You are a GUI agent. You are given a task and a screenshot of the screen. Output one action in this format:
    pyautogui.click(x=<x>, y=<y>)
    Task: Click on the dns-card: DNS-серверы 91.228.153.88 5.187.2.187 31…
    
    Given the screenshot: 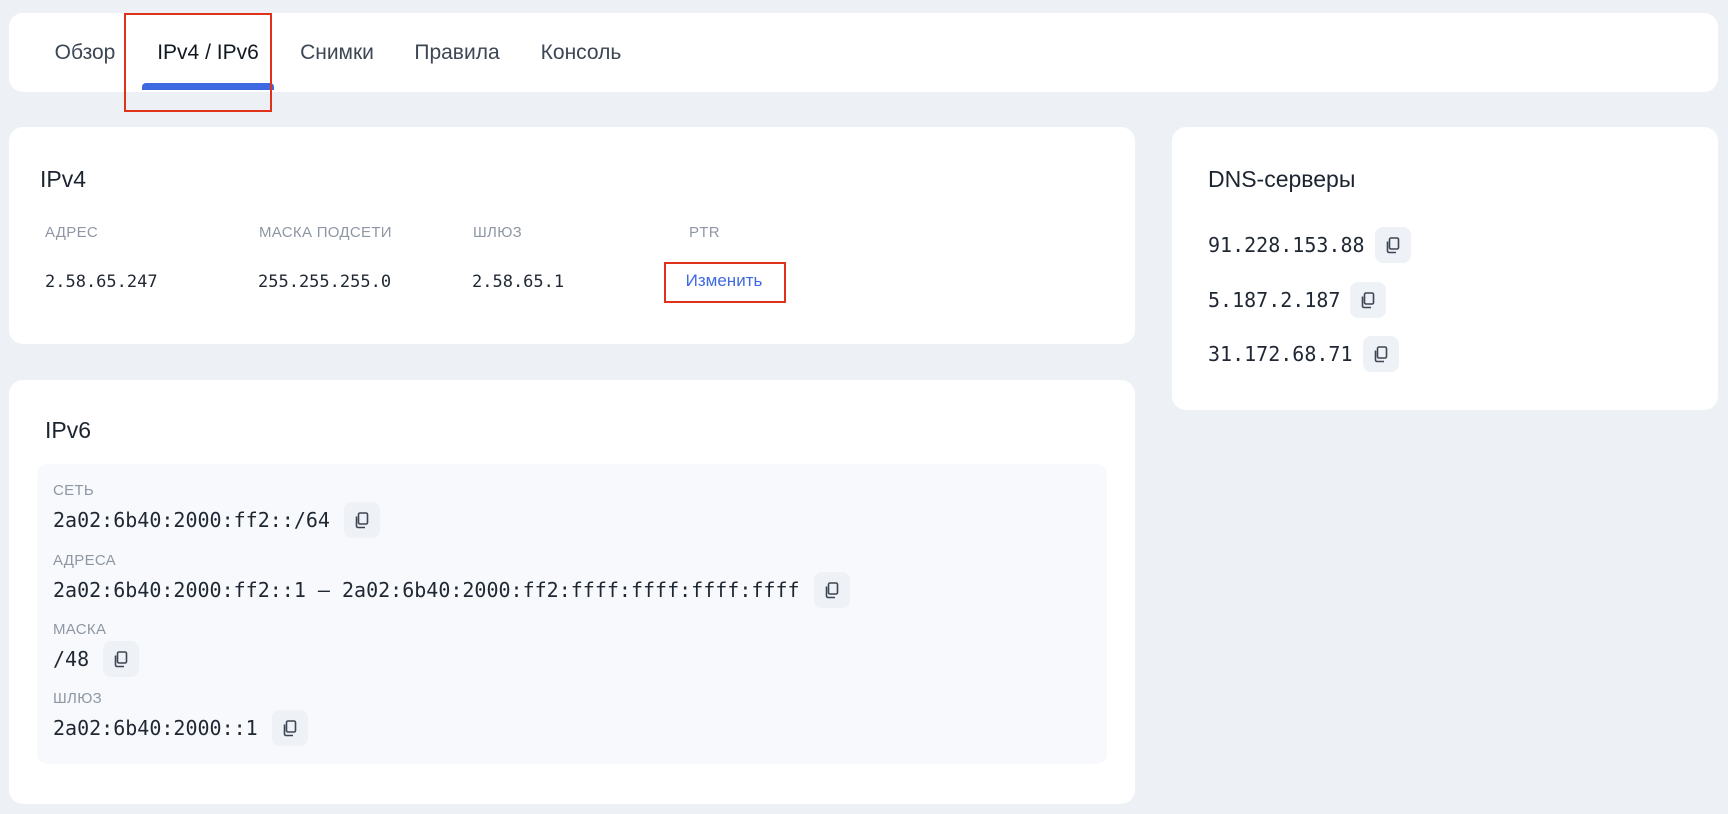 What is the action you would take?
    pyautogui.click(x=1445, y=268)
    